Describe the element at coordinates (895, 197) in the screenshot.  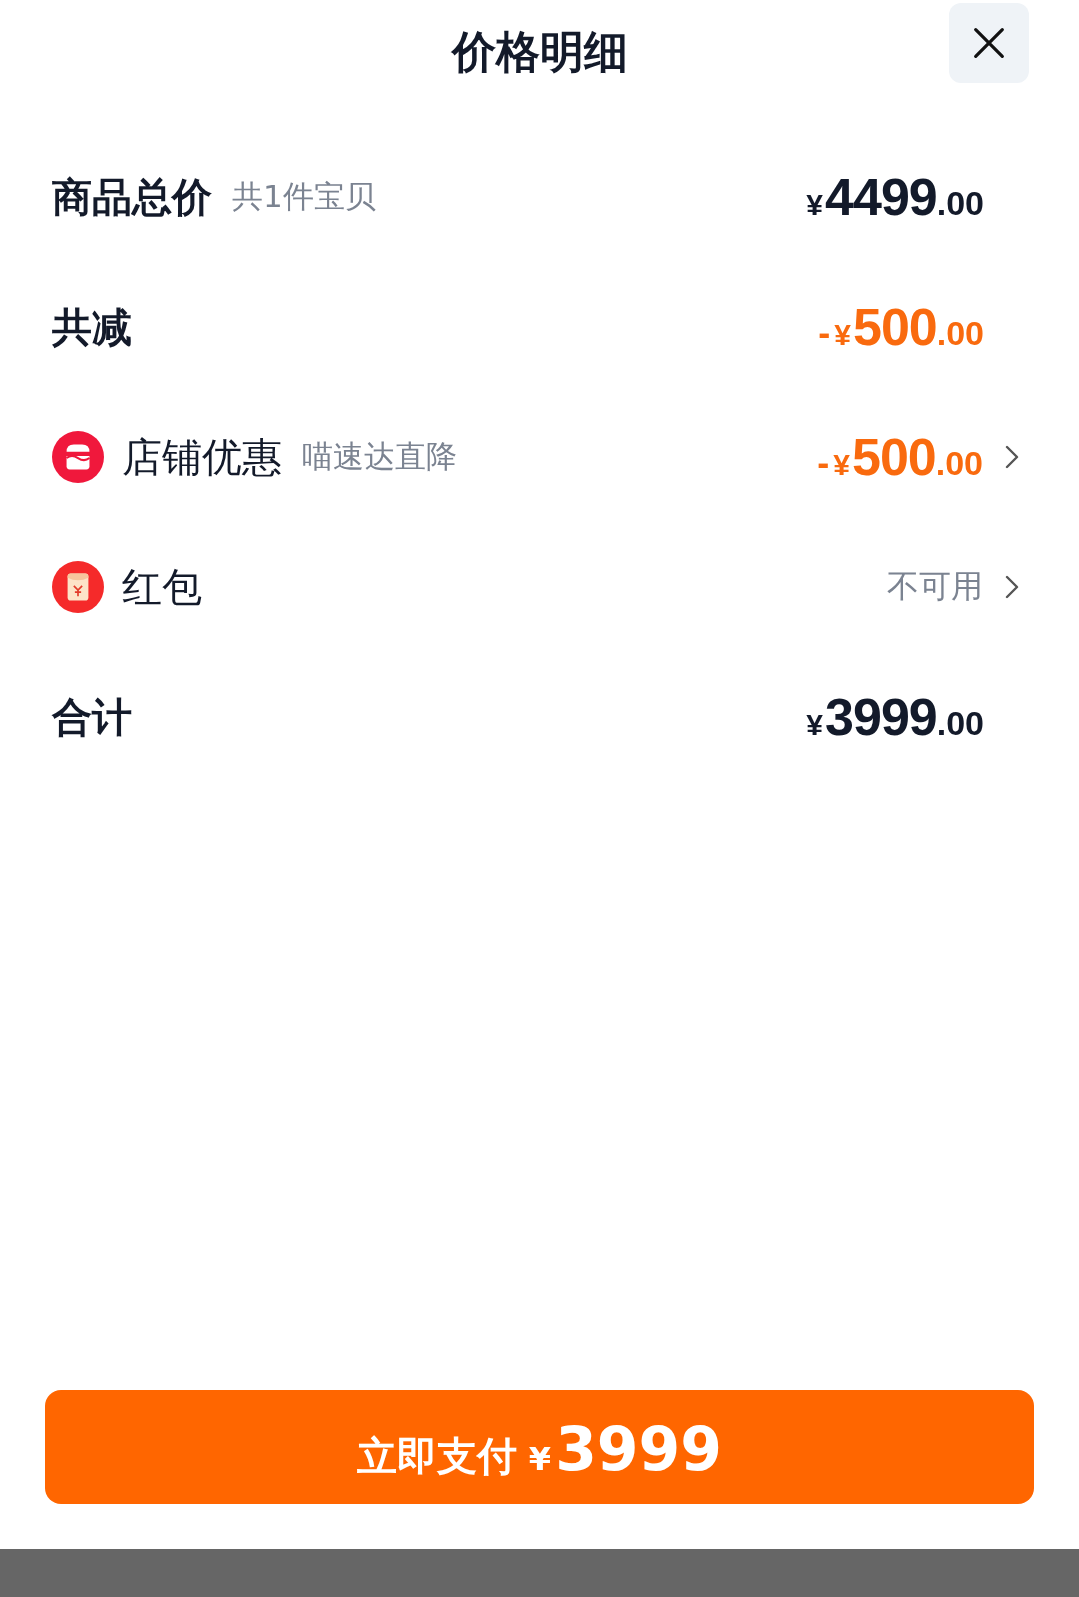
I see `price-amount: ¥4499.00` at that location.